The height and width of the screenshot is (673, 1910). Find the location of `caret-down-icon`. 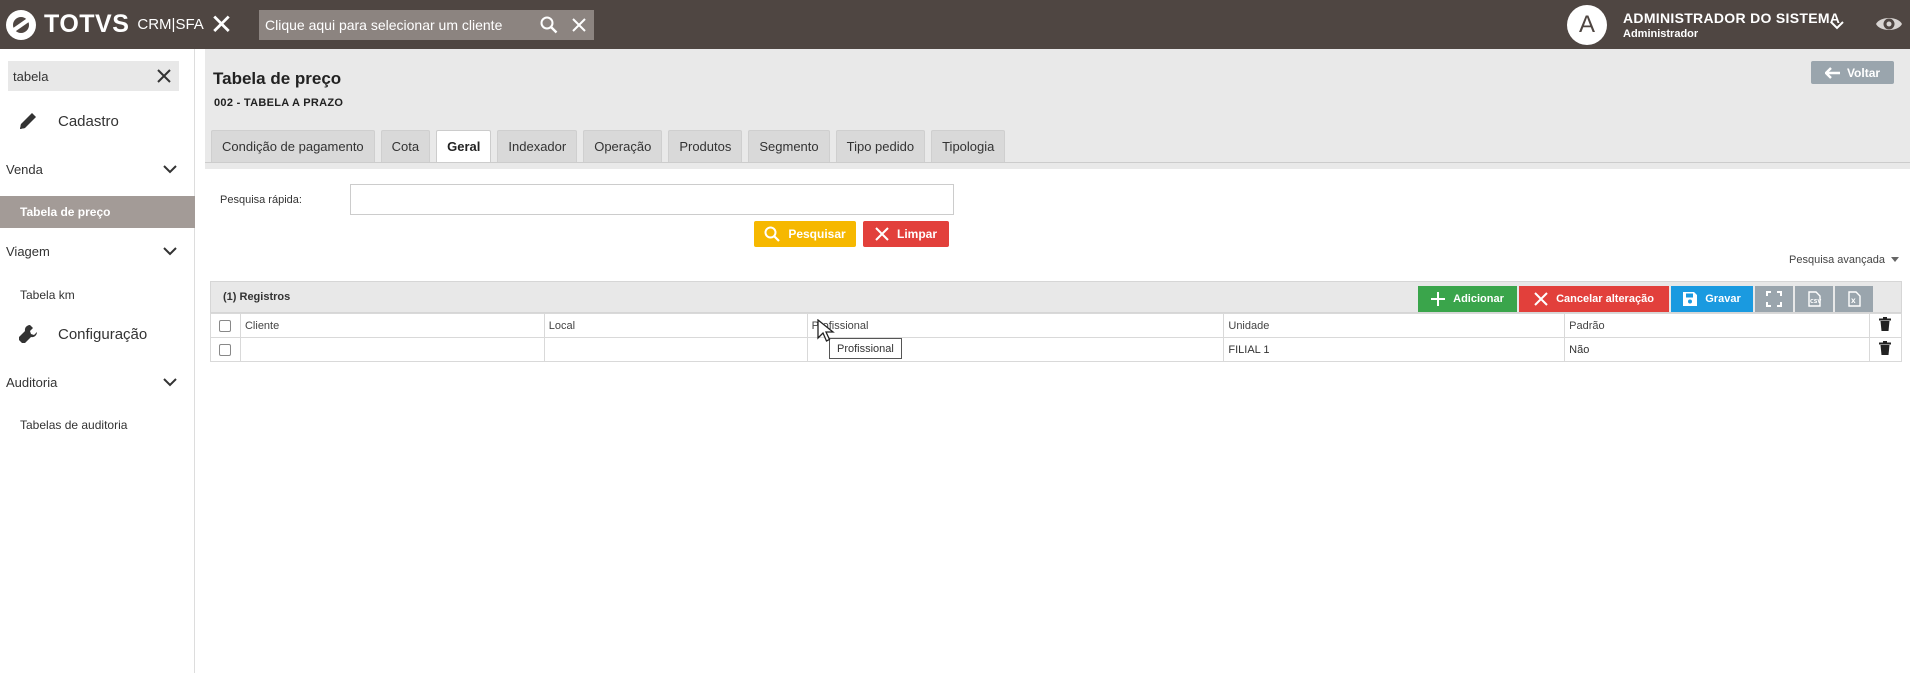

caret-down-icon is located at coordinates (1895, 259).